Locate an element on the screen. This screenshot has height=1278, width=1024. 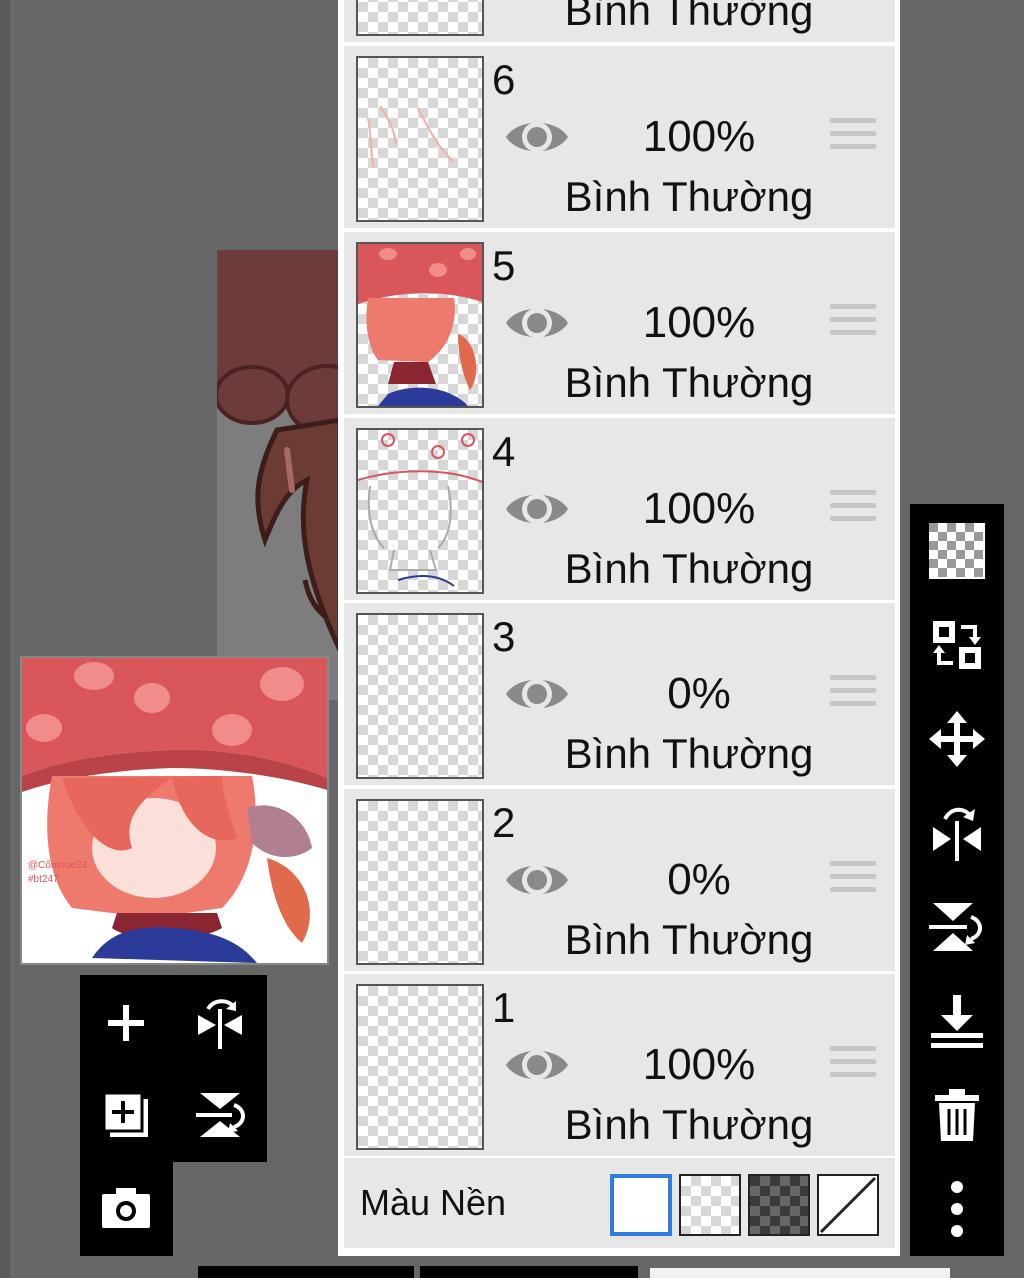
flip-horizontal-button is located at coordinates (957, 833).